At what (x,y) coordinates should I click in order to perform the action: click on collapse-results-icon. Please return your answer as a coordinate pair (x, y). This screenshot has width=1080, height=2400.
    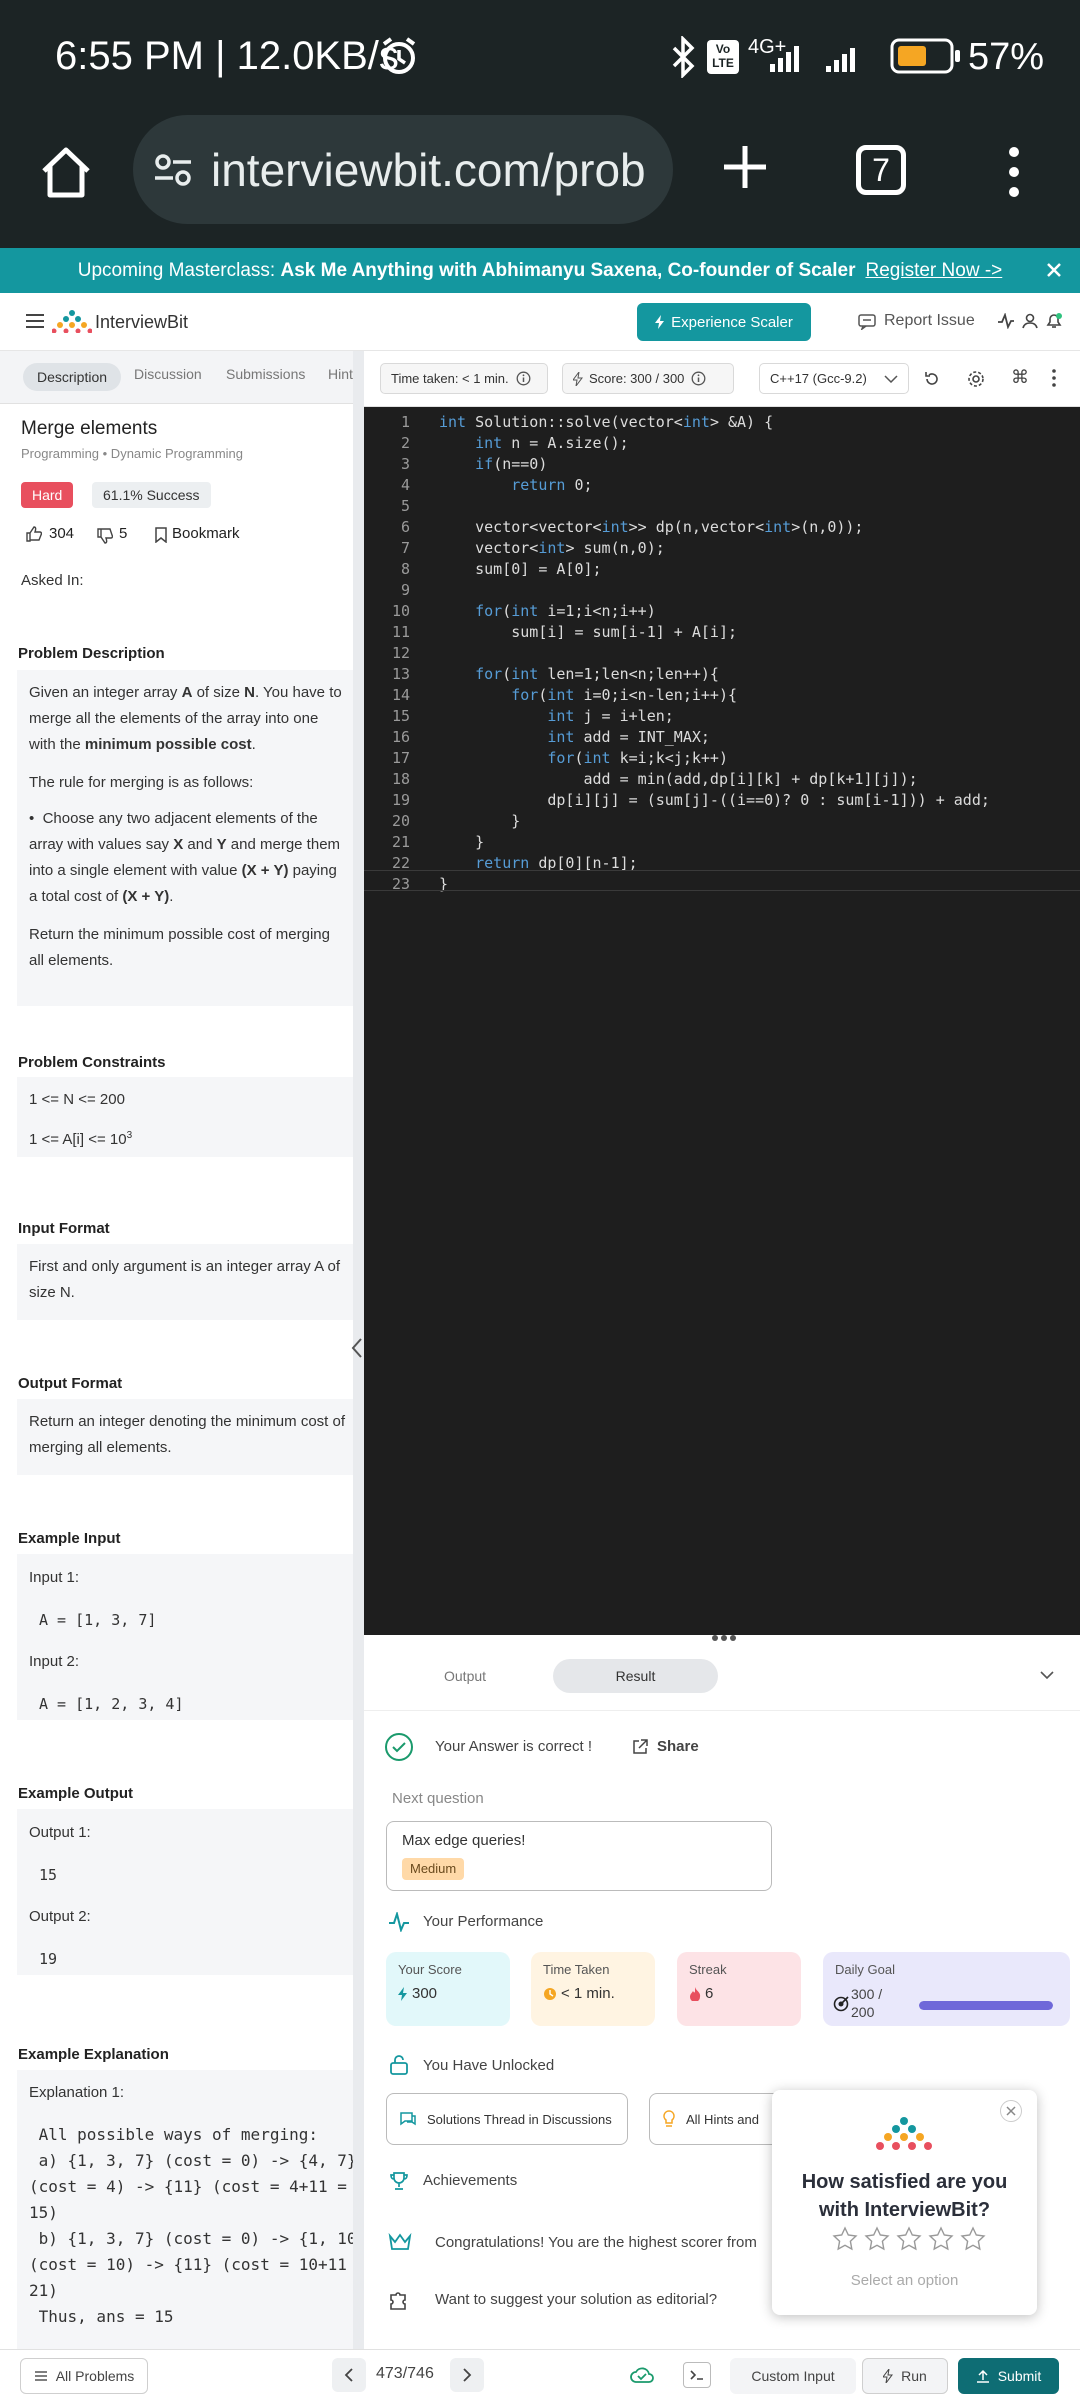
    Looking at the image, I should click on (1047, 1675).